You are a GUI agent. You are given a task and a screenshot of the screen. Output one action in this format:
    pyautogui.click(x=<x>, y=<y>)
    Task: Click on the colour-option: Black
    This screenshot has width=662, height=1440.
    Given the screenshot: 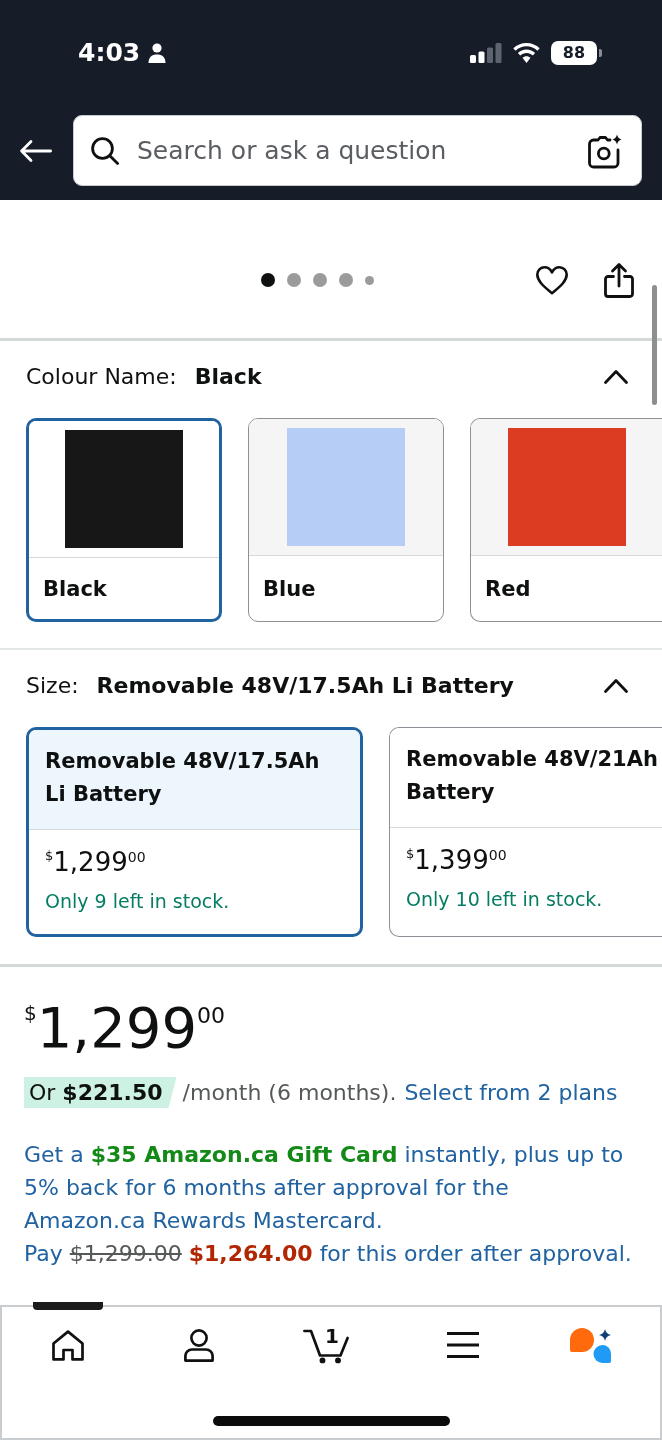 What is the action you would take?
    pyautogui.click(x=124, y=520)
    